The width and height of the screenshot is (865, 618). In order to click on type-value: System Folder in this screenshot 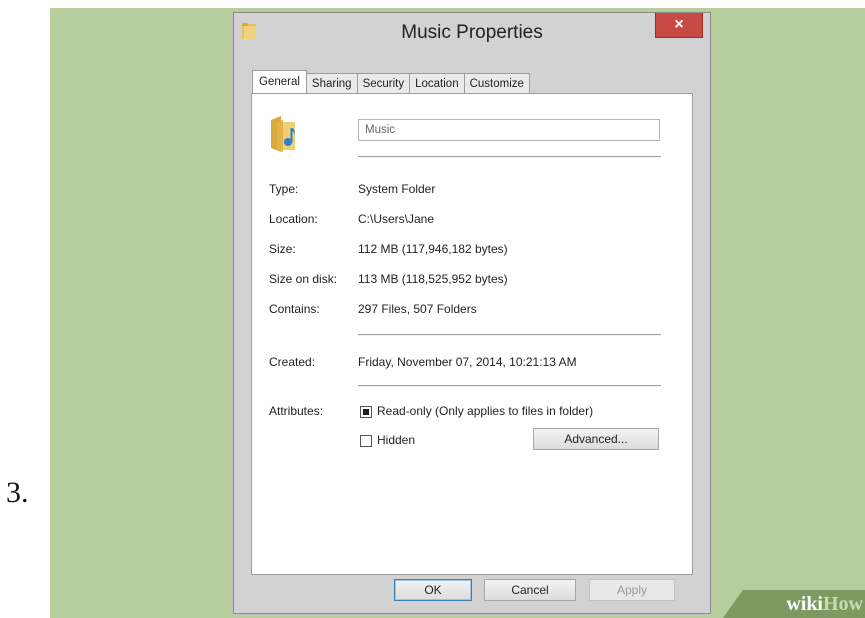, I will do `click(397, 189)`.